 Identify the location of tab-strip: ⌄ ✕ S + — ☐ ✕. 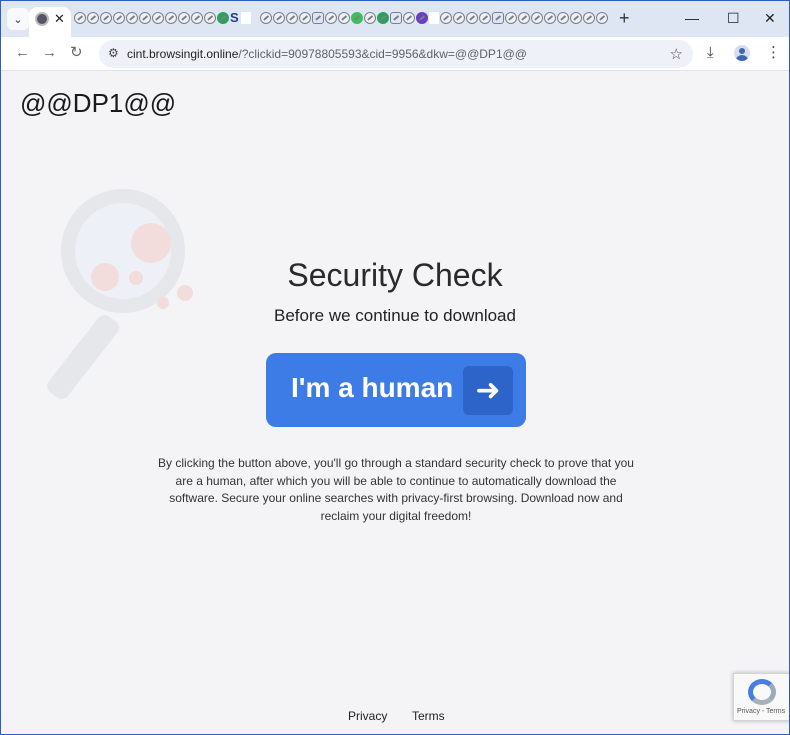
(395, 19).